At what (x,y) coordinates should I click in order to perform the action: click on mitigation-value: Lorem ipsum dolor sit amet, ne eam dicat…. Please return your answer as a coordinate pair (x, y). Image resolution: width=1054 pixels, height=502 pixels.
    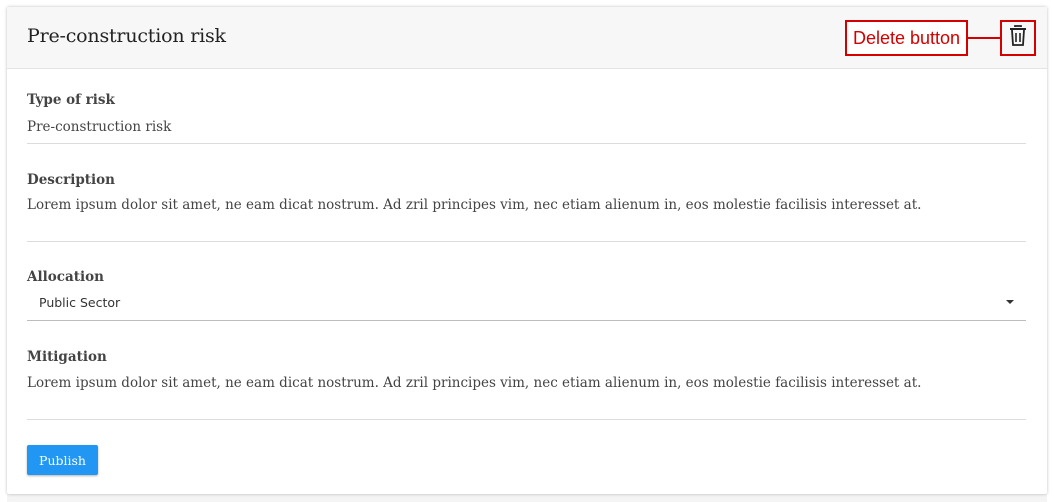
    Looking at the image, I should click on (474, 383).